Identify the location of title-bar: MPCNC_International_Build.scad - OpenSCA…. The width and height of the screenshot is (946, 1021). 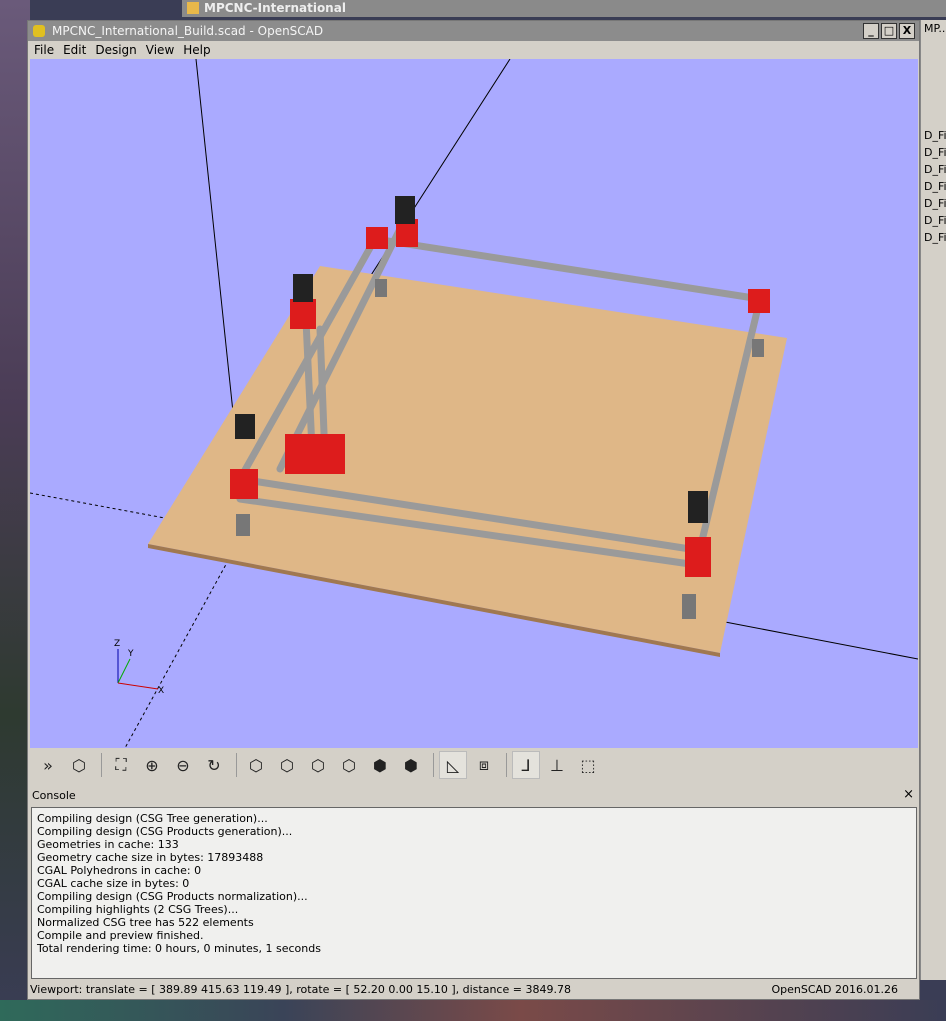
(473, 31).